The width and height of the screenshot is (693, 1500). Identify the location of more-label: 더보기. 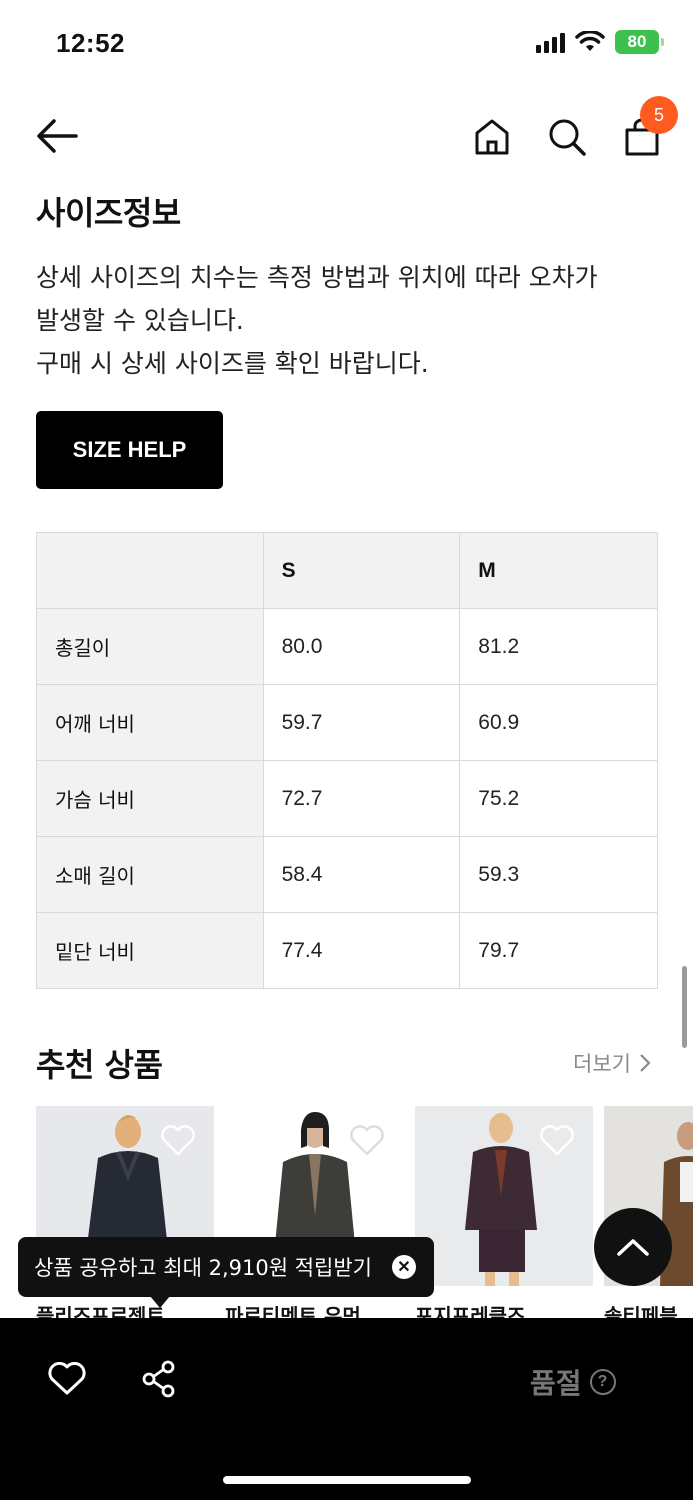
(602, 1064).